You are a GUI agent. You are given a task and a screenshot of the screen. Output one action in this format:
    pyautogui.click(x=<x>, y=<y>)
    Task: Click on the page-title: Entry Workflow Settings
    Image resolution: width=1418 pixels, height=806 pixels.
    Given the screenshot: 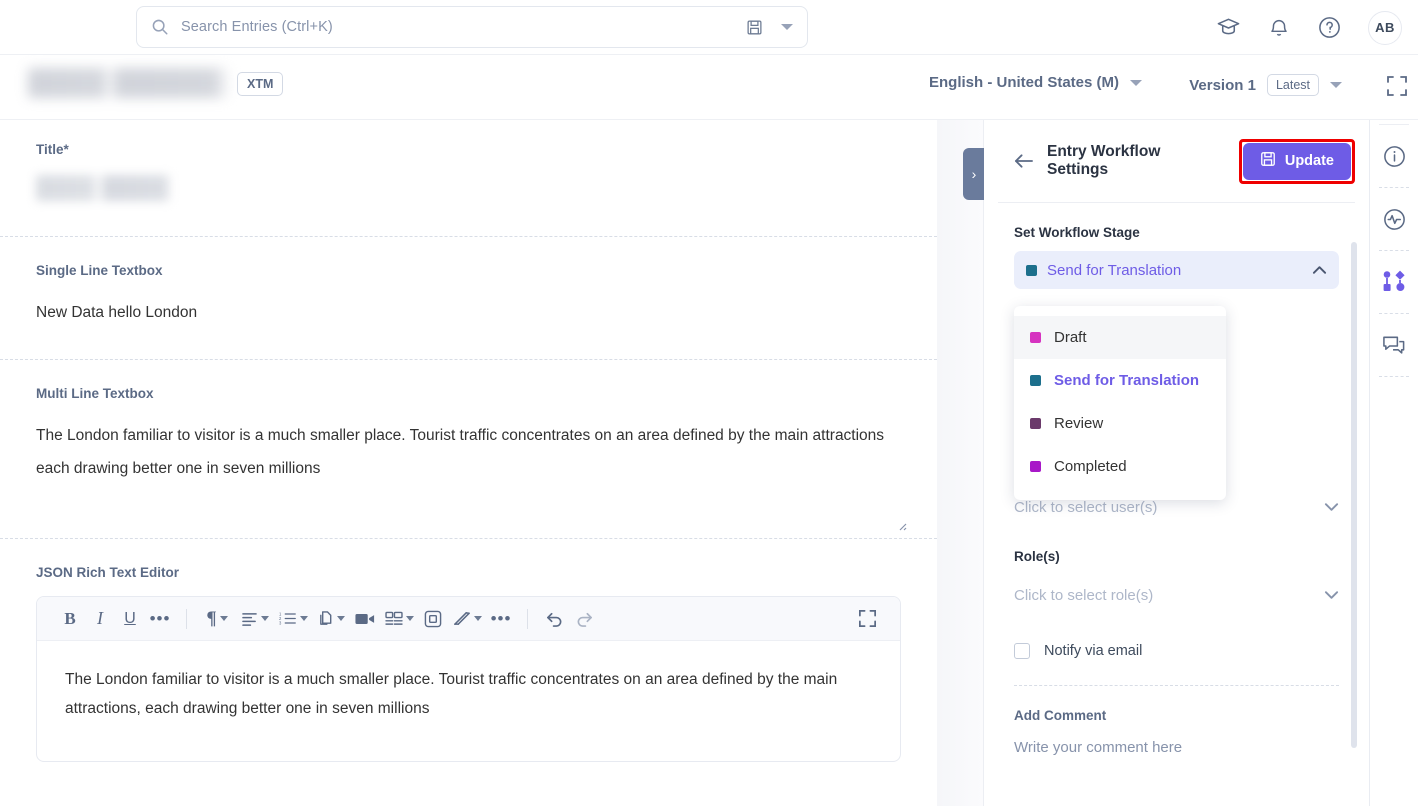 What is the action you would take?
    pyautogui.click(x=1104, y=160)
    